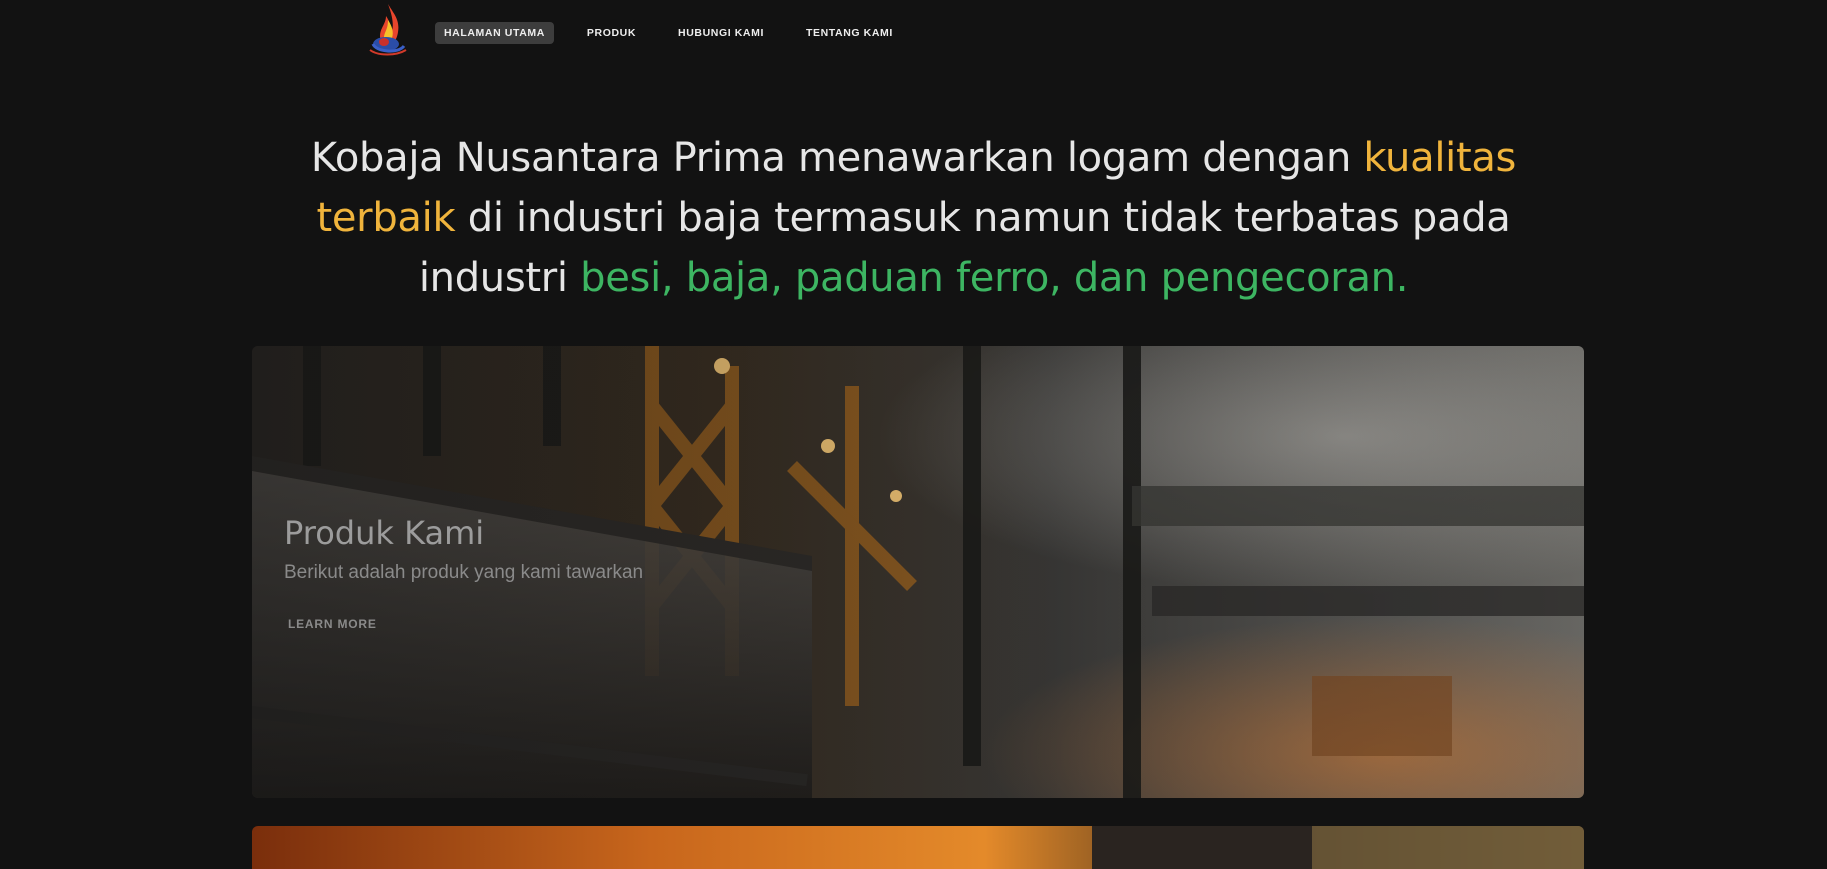  I want to click on flame-logo-icon, so click(388, 30).